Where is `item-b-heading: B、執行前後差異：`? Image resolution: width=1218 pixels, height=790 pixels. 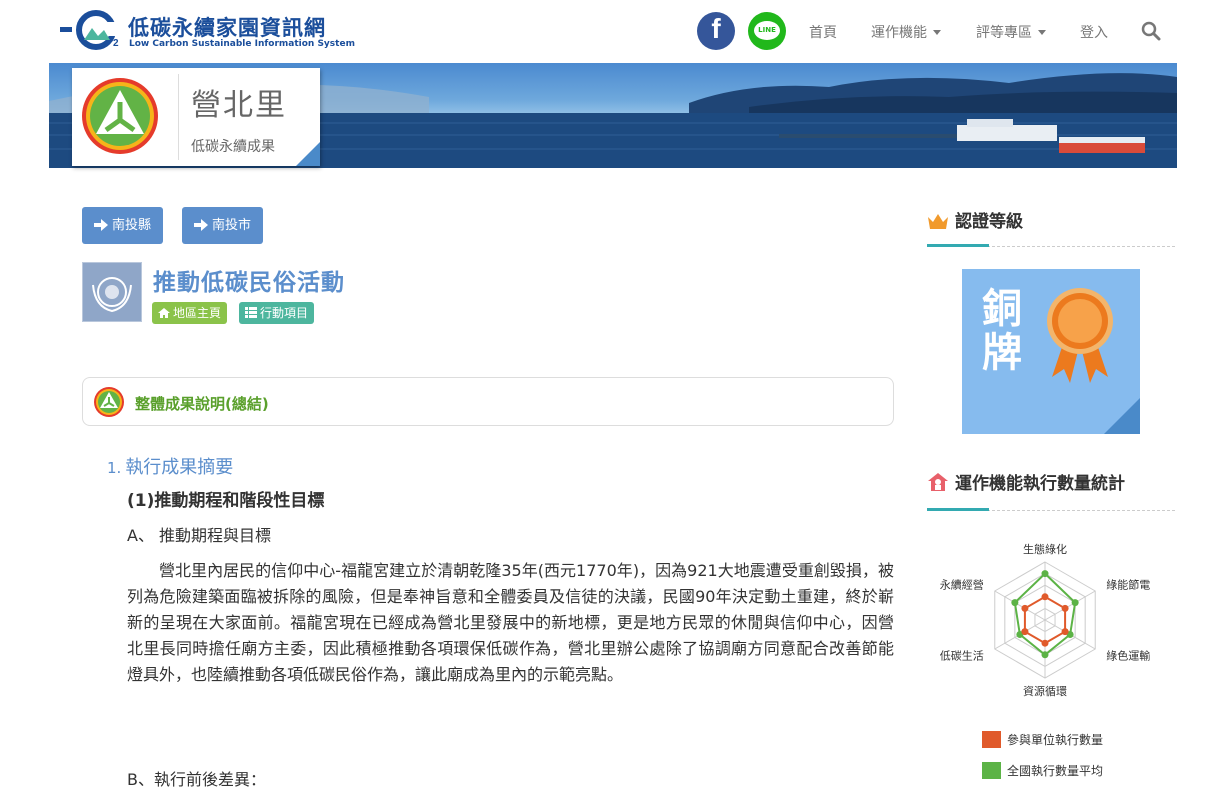
item-b-heading: B、執行前後差異： is located at coordinates (196, 779).